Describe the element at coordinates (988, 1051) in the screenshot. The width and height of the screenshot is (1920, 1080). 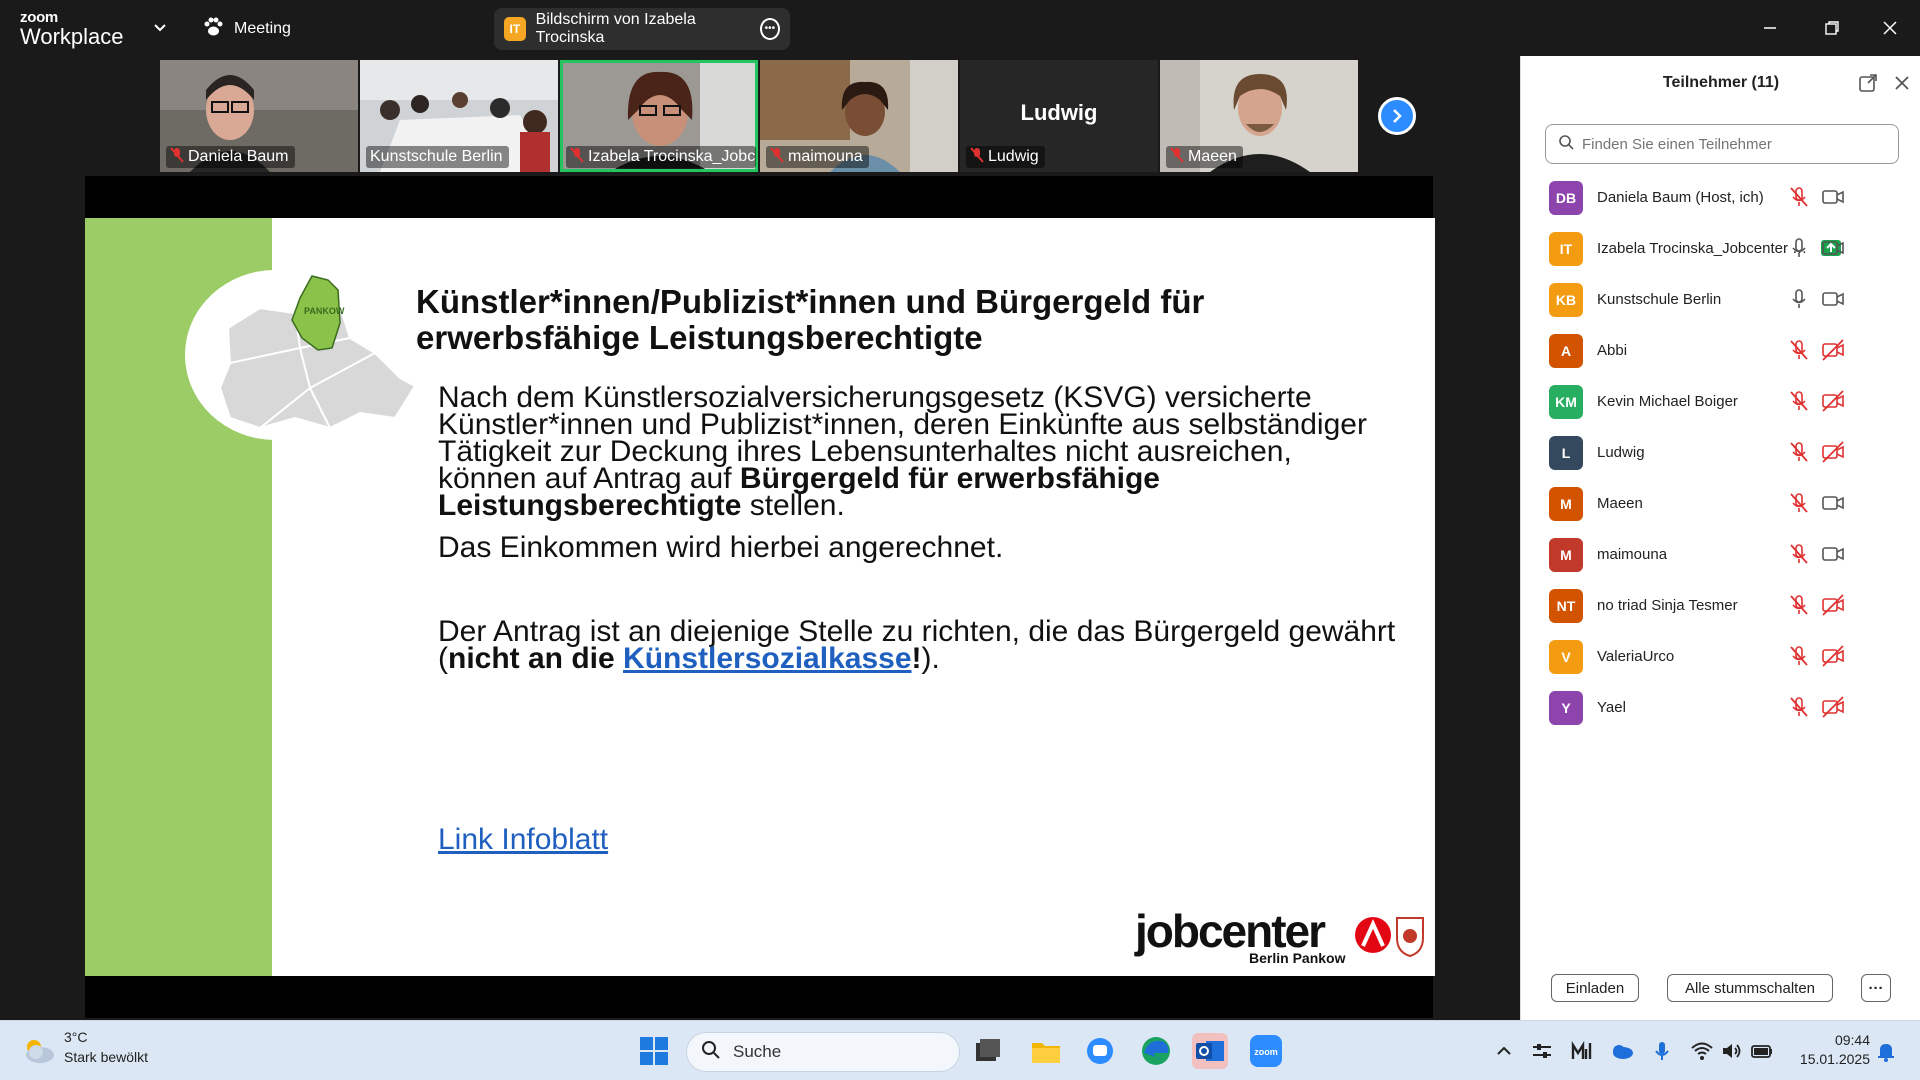
I see `task-view-icon` at that location.